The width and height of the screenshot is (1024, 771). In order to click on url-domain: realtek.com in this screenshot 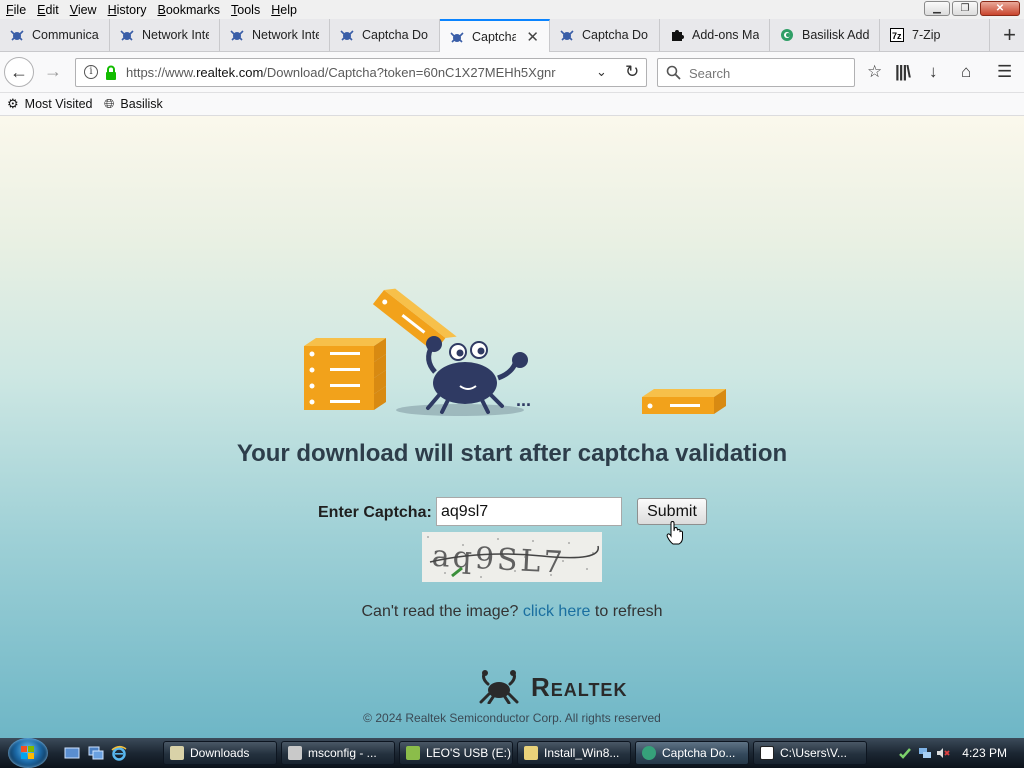, I will do `click(230, 72)`.